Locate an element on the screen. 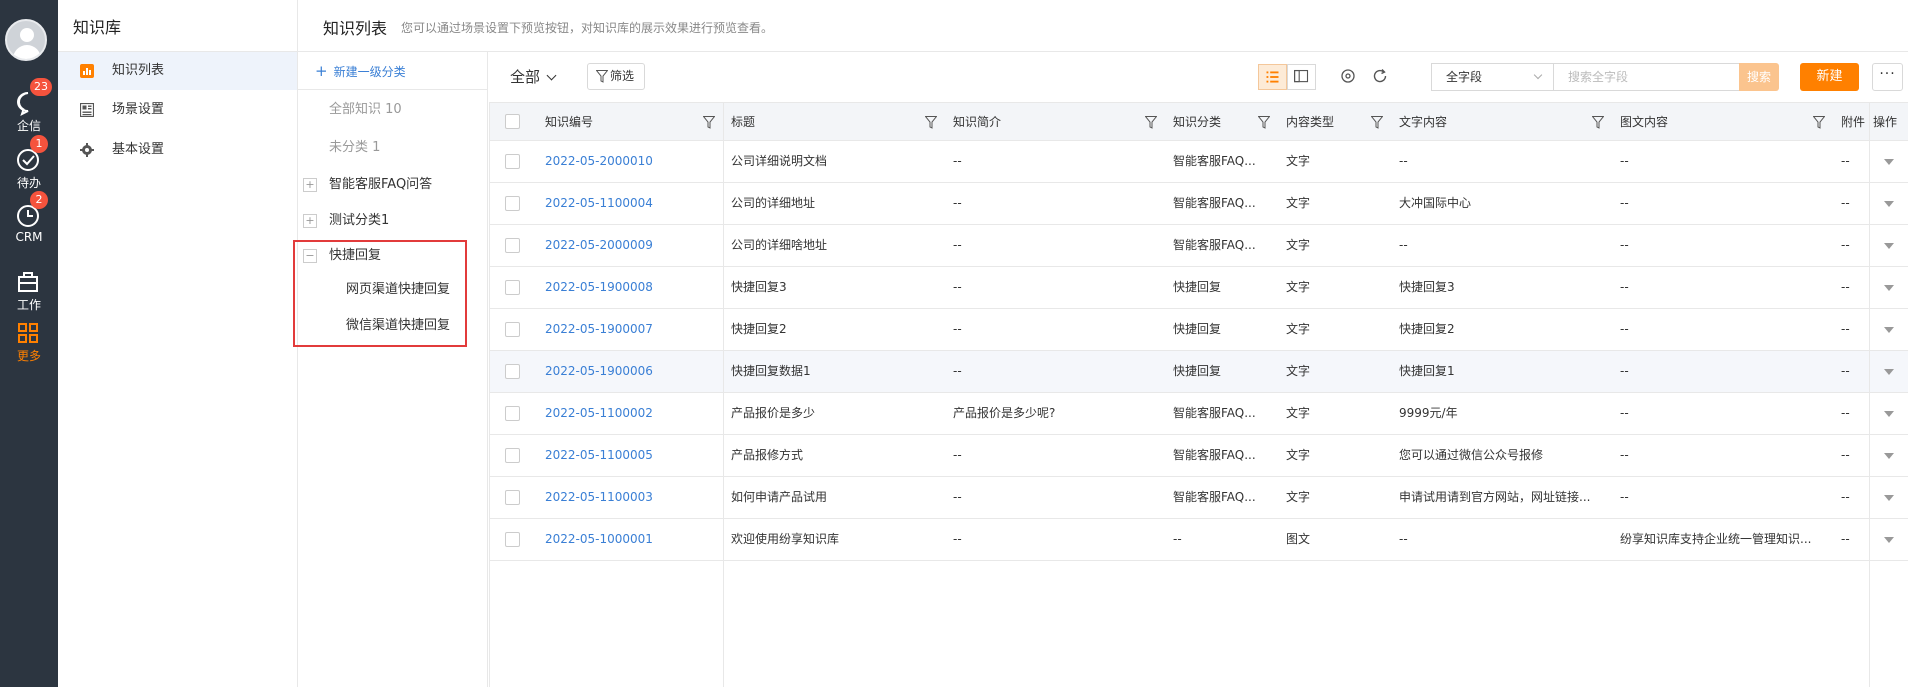 This screenshot has width=1908, height=687. column-header: 图文内容 is located at coordinates (1722, 122).